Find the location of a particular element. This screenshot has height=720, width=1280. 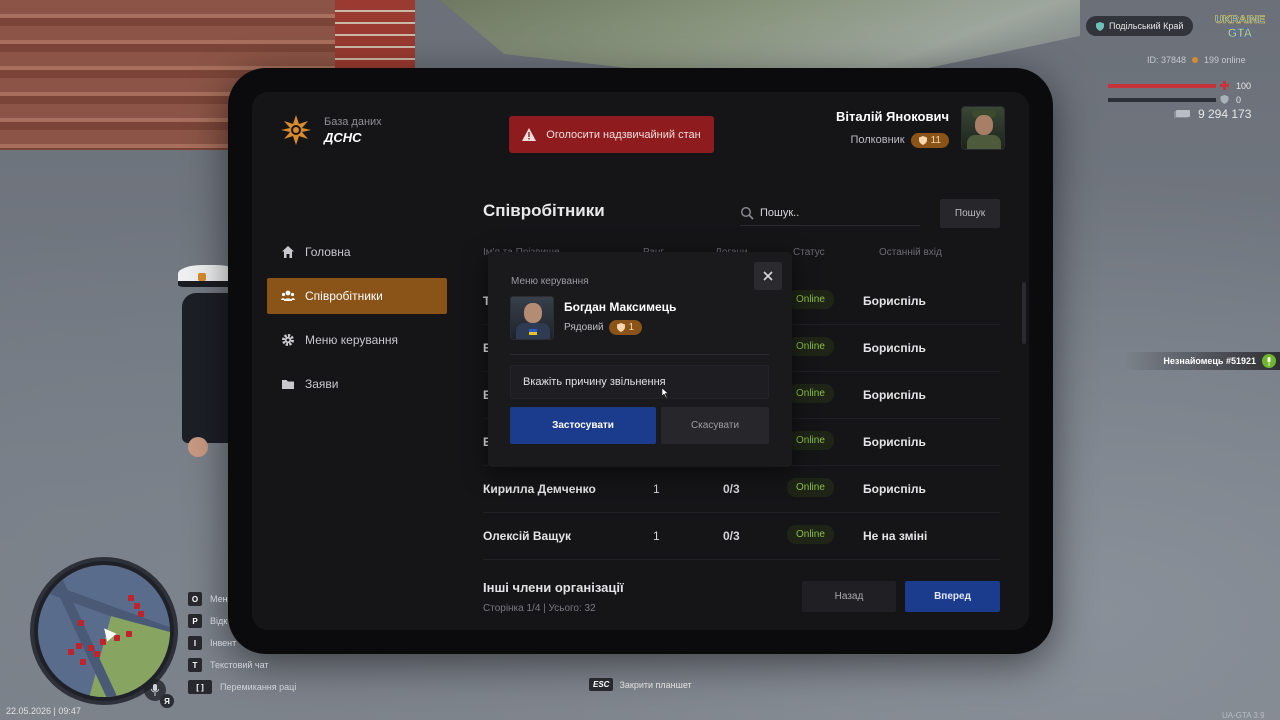

game-logo: UKRAINE GTA is located at coordinates (1240, 27).